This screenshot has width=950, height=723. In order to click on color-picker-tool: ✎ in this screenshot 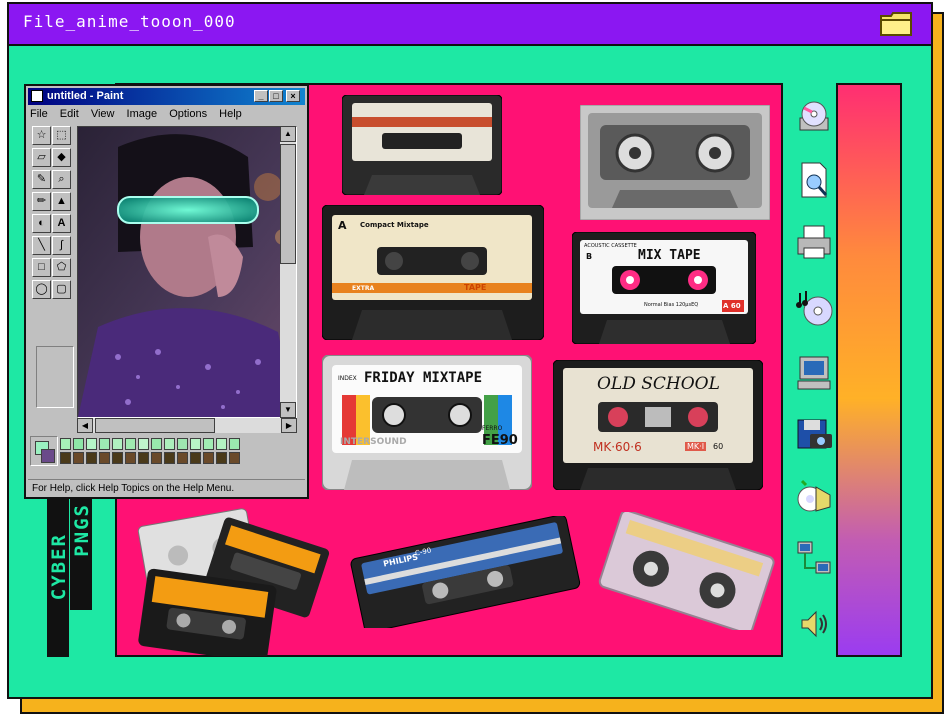, I will do `click(41, 179)`.